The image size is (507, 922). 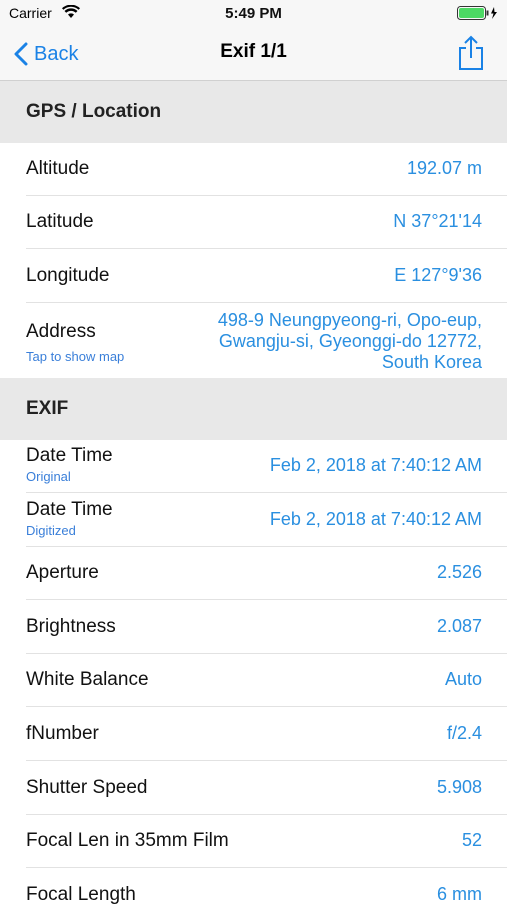 I want to click on row-white-balance: White Balance Auto, so click(x=253, y=680).